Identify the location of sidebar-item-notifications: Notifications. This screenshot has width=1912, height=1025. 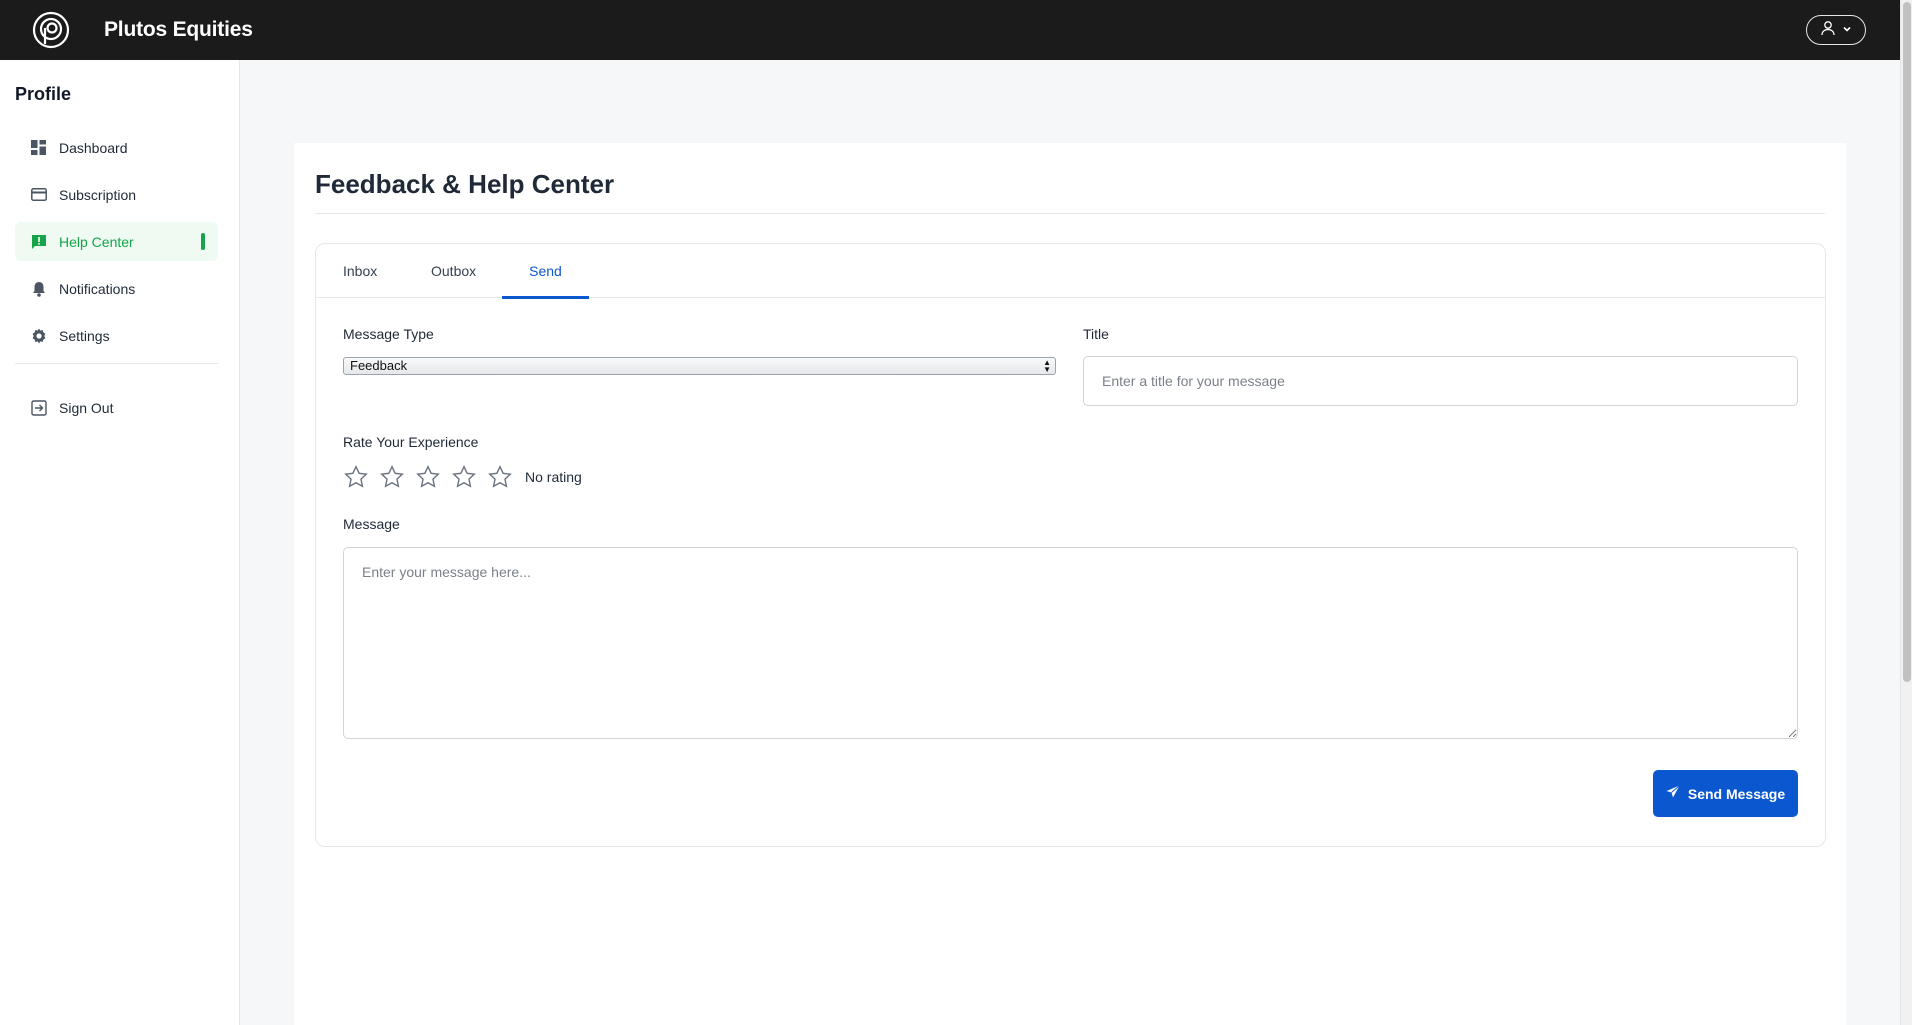
(116, 288).